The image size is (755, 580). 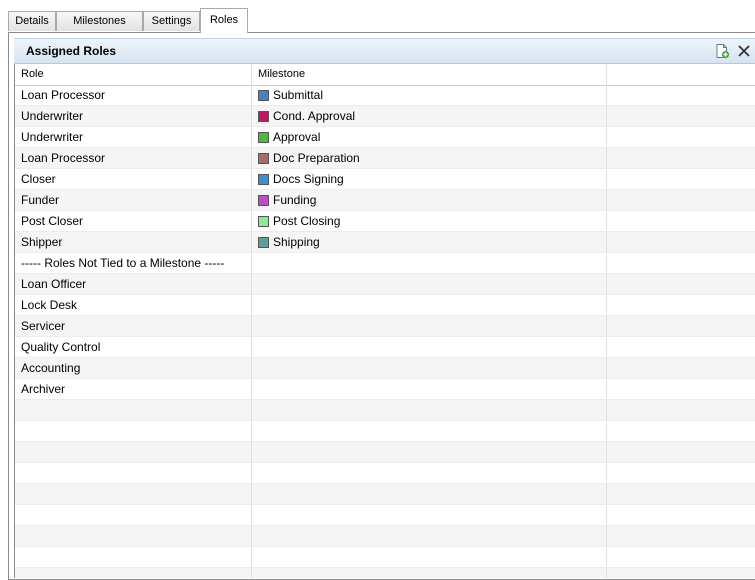 What do you see at coordinates (133, 326) in the screenshot?
I see `role-cell: Servicer` at bounding box center [133, 326].